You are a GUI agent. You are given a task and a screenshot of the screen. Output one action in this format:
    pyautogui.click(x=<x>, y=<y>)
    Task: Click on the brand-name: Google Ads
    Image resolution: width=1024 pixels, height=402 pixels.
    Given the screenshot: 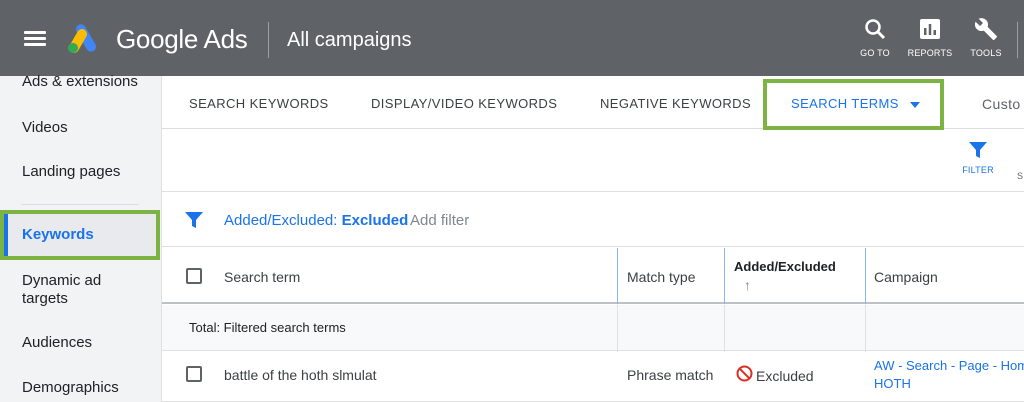 What is the action you would take?
    pyautogui.click(x=182, y=39)
    